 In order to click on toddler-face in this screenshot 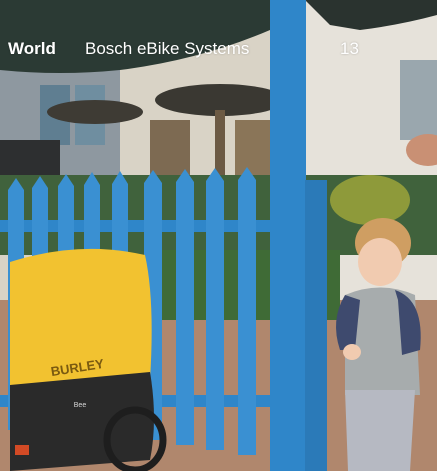, I will do `click(380, 262)`.